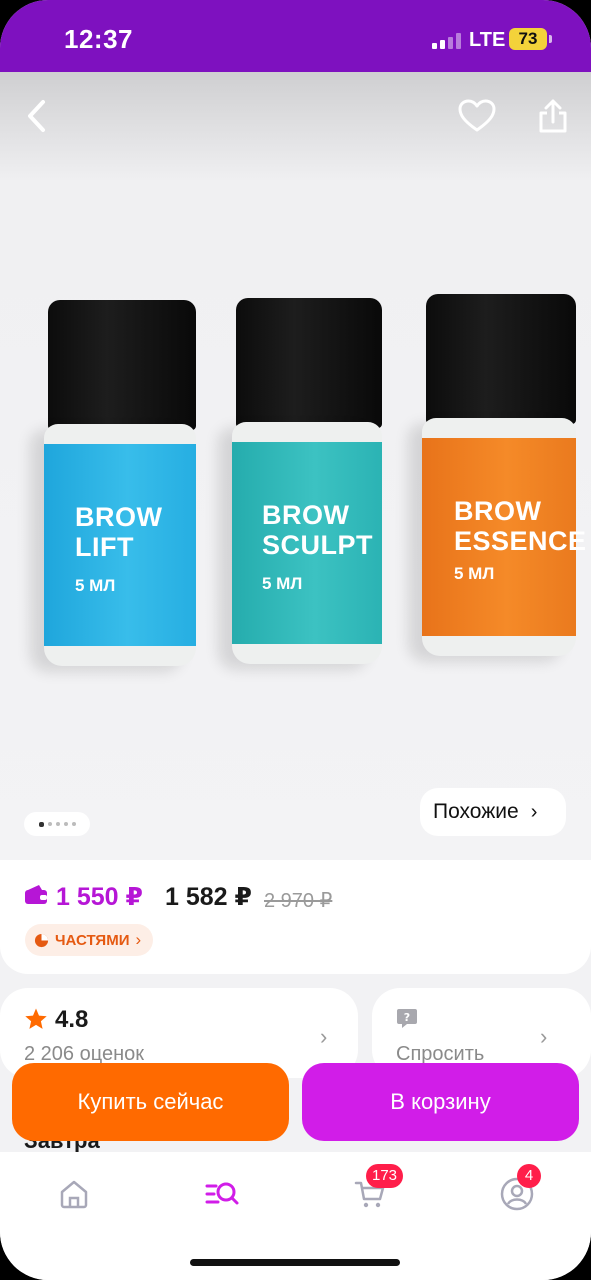  Describe the element at coordinates (150, 1102) in the screenshot. I see `buy-now-button: Купить сейчас` at that location.